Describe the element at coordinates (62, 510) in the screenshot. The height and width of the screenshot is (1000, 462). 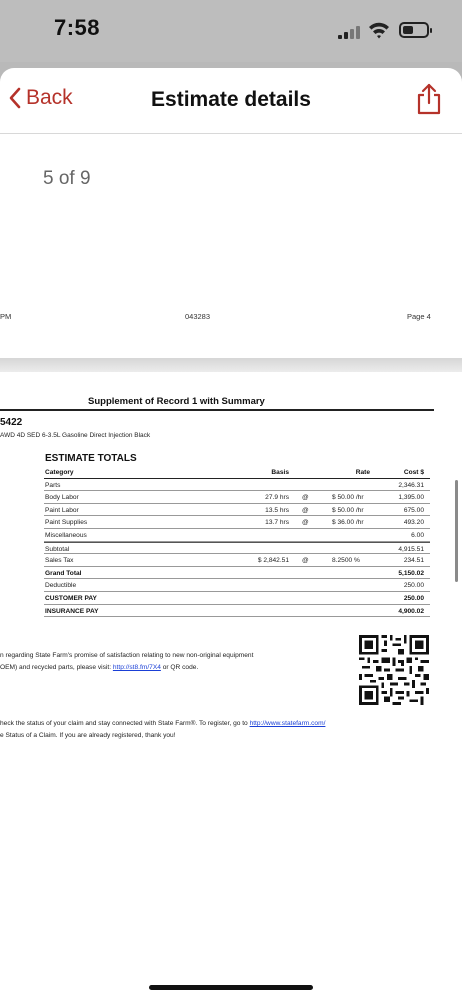
I see `category-cell: Paint Labor` at that location.